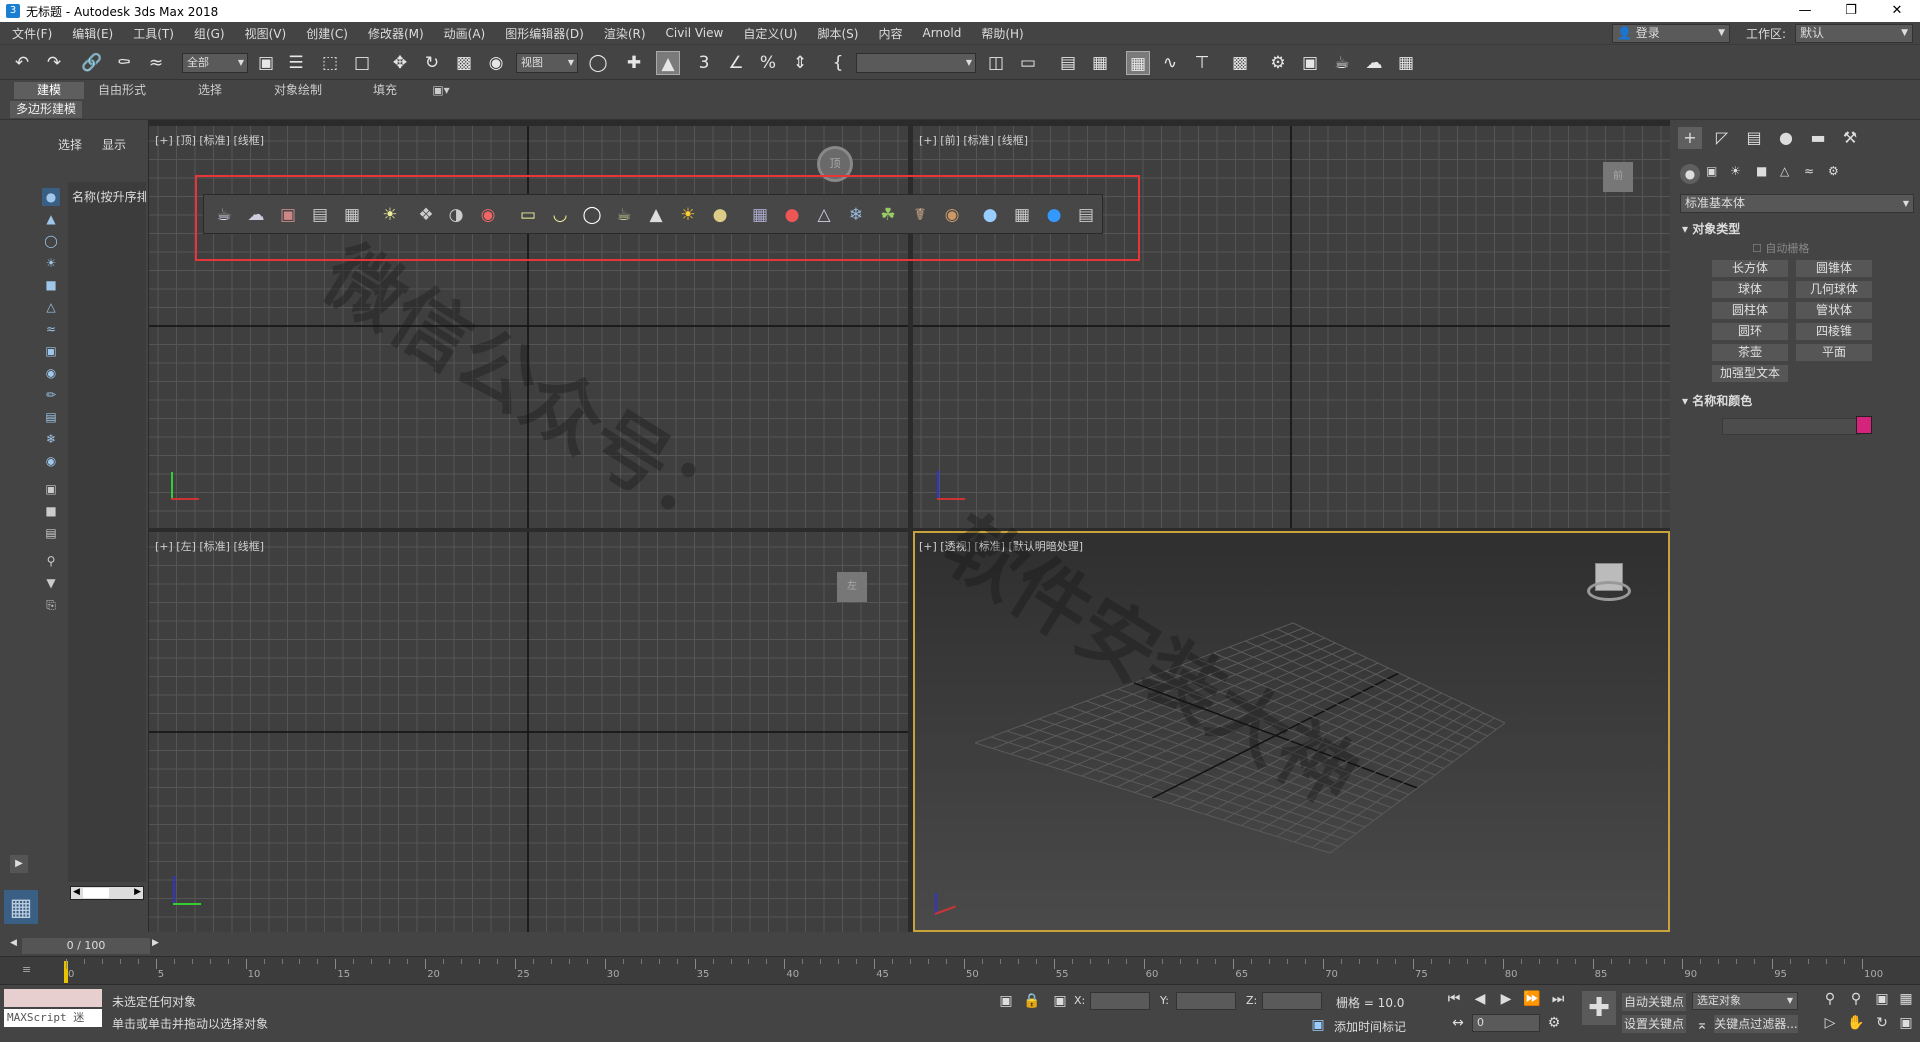 The image size is (1920, 1042). I want to click on sync-selection-icon: ⚲, so click(51, 561).